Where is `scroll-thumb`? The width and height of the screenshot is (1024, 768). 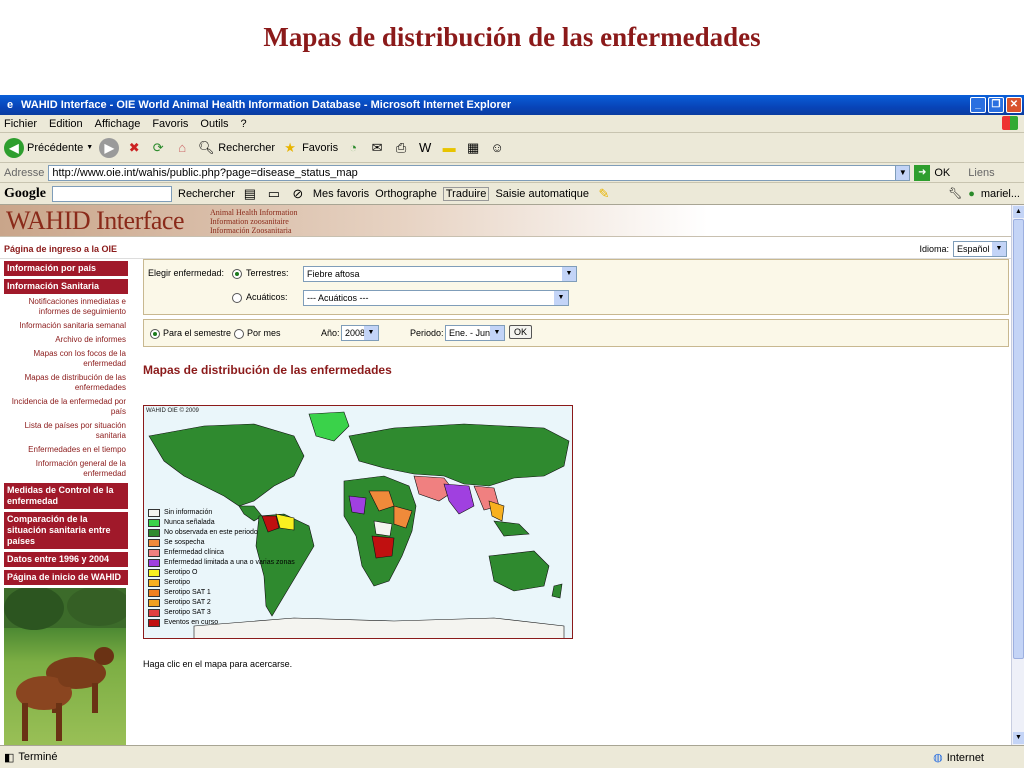 scroll-thumb is located at coordinates (1018, 439).